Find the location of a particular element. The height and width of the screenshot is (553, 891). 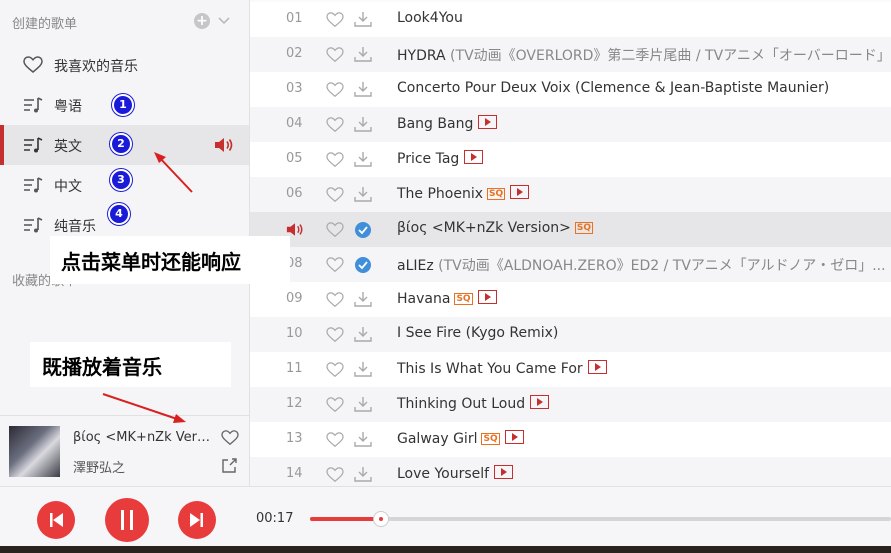

arrow-to-now-playing is located at coordinates (144, 408).